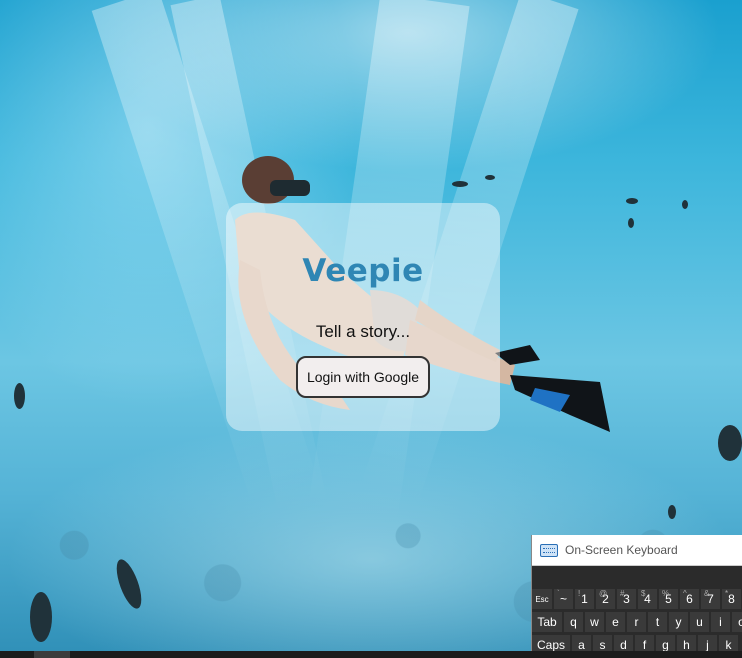 This screenshot has height=658, width=742. Describe the element at coordinates (621, 550) in the screenshot. I see `osk-title: On-Screen Keyboard` at that location.